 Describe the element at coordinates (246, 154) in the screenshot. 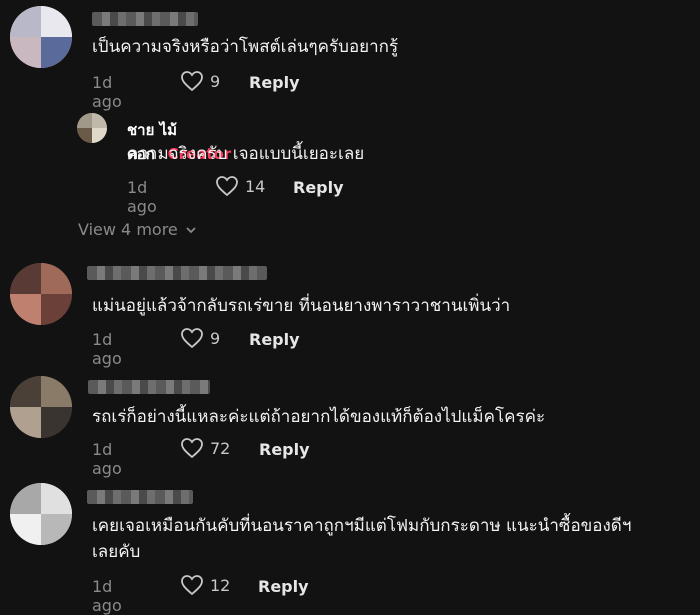

I see `reply-text: ความจริงครับ เจอแบบนี้เยอะเลย` at that location.